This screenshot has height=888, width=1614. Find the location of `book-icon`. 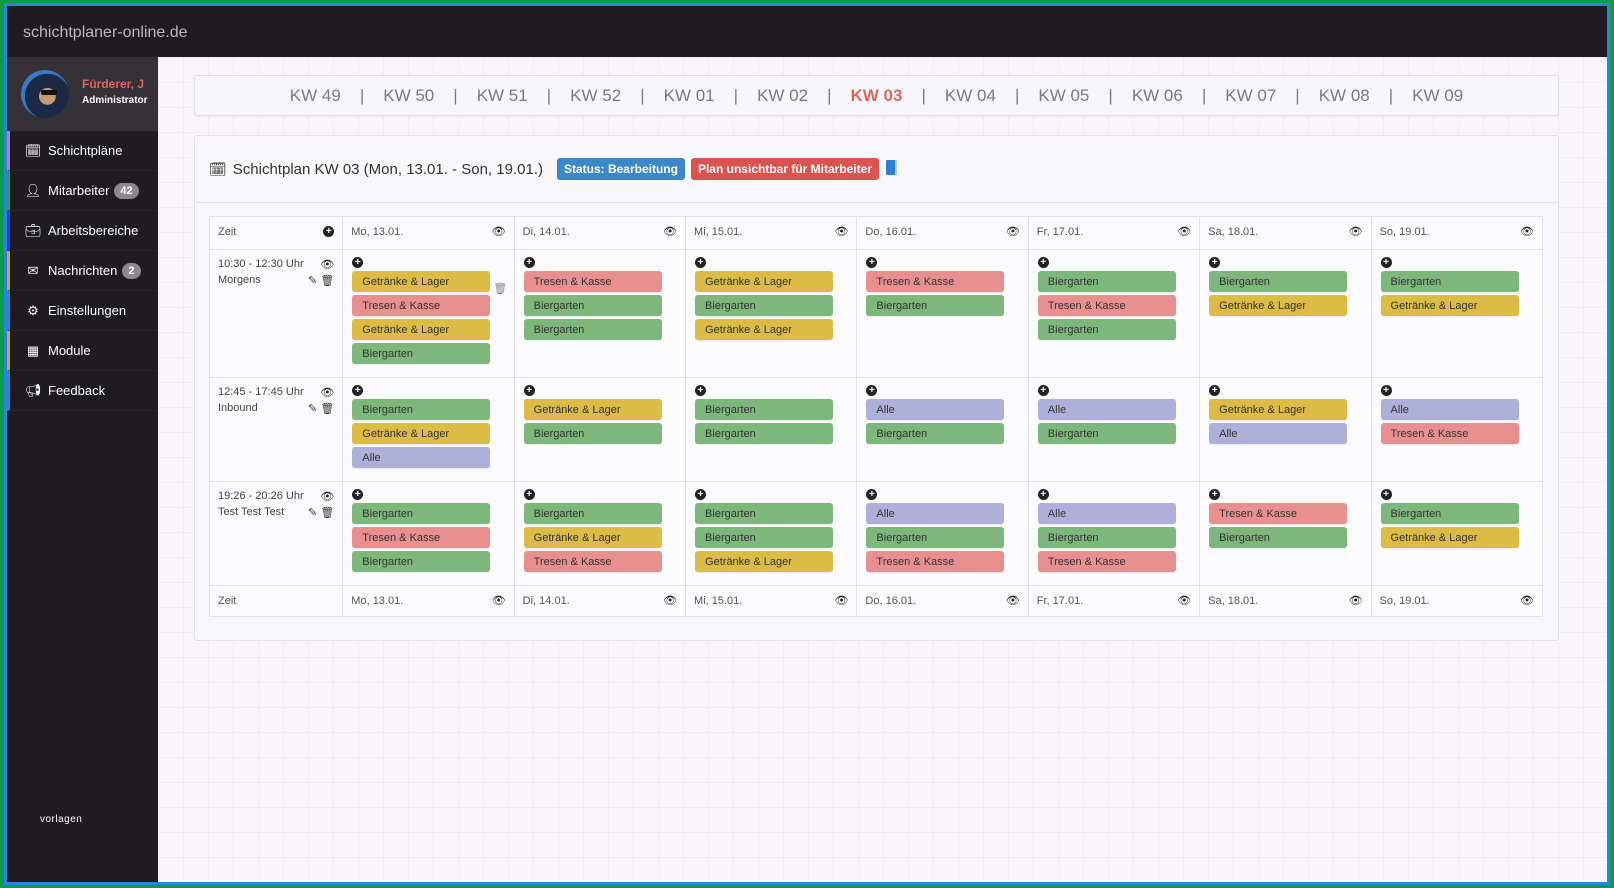

book-icon is located at coordinates (891, 167).